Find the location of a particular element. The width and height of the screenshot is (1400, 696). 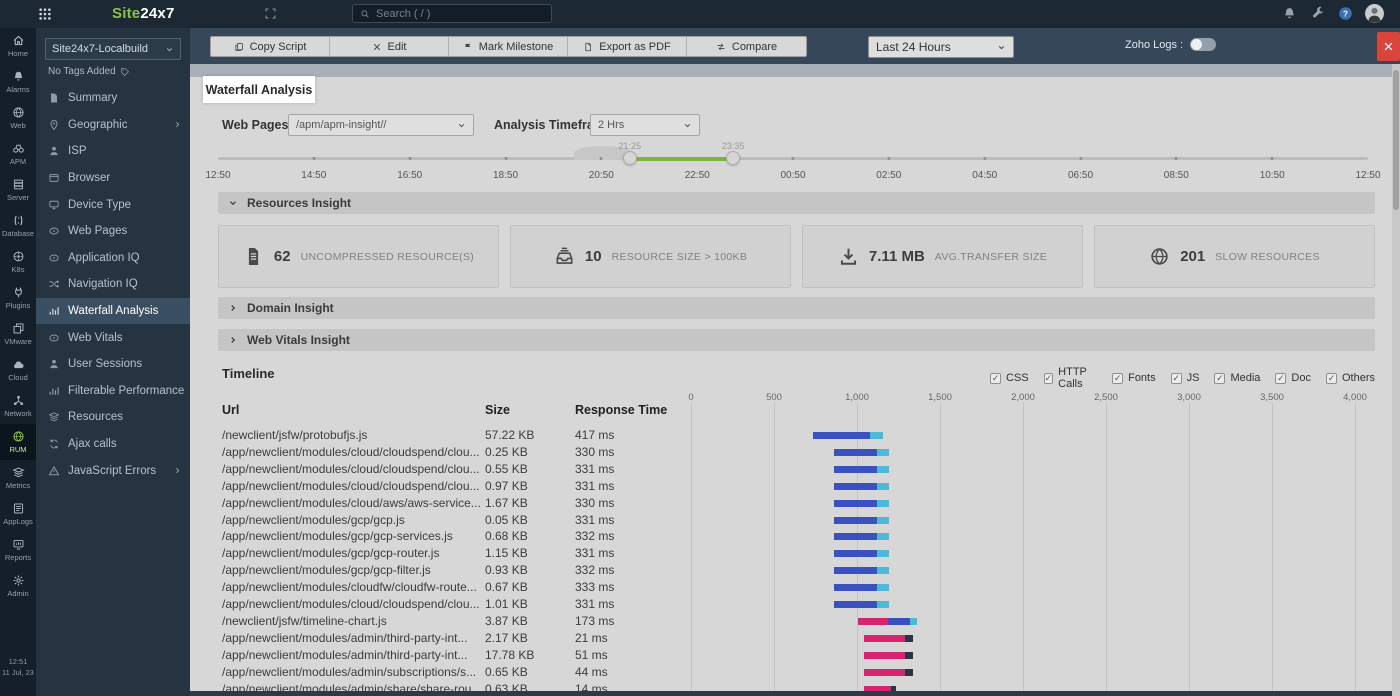

rail-item-vmware: VMware is located at coordinates (18, 334).